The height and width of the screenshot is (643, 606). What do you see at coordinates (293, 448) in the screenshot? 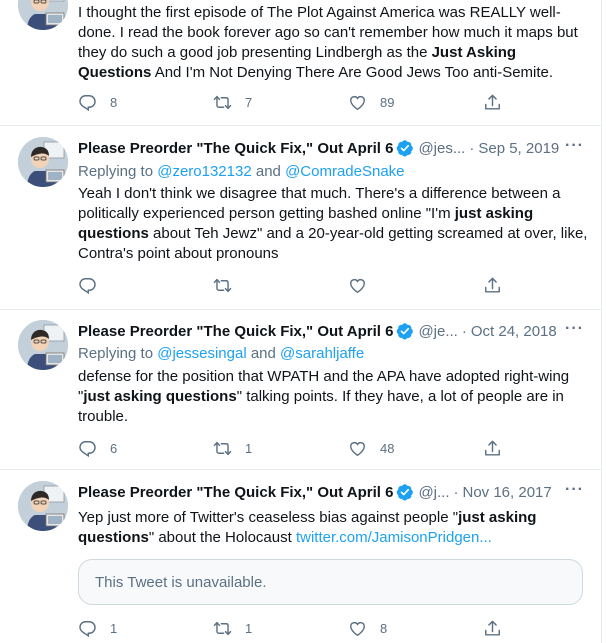
I see `tweet-actions: 6 1 48` at bounding box center [293, 448].